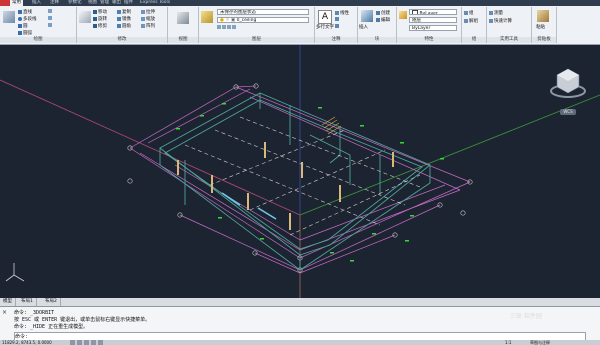  Describe the element at coordinates (34, 313) in the screenshot. I see `command-history-line-1: 命令: _3DORBIT` at that location.